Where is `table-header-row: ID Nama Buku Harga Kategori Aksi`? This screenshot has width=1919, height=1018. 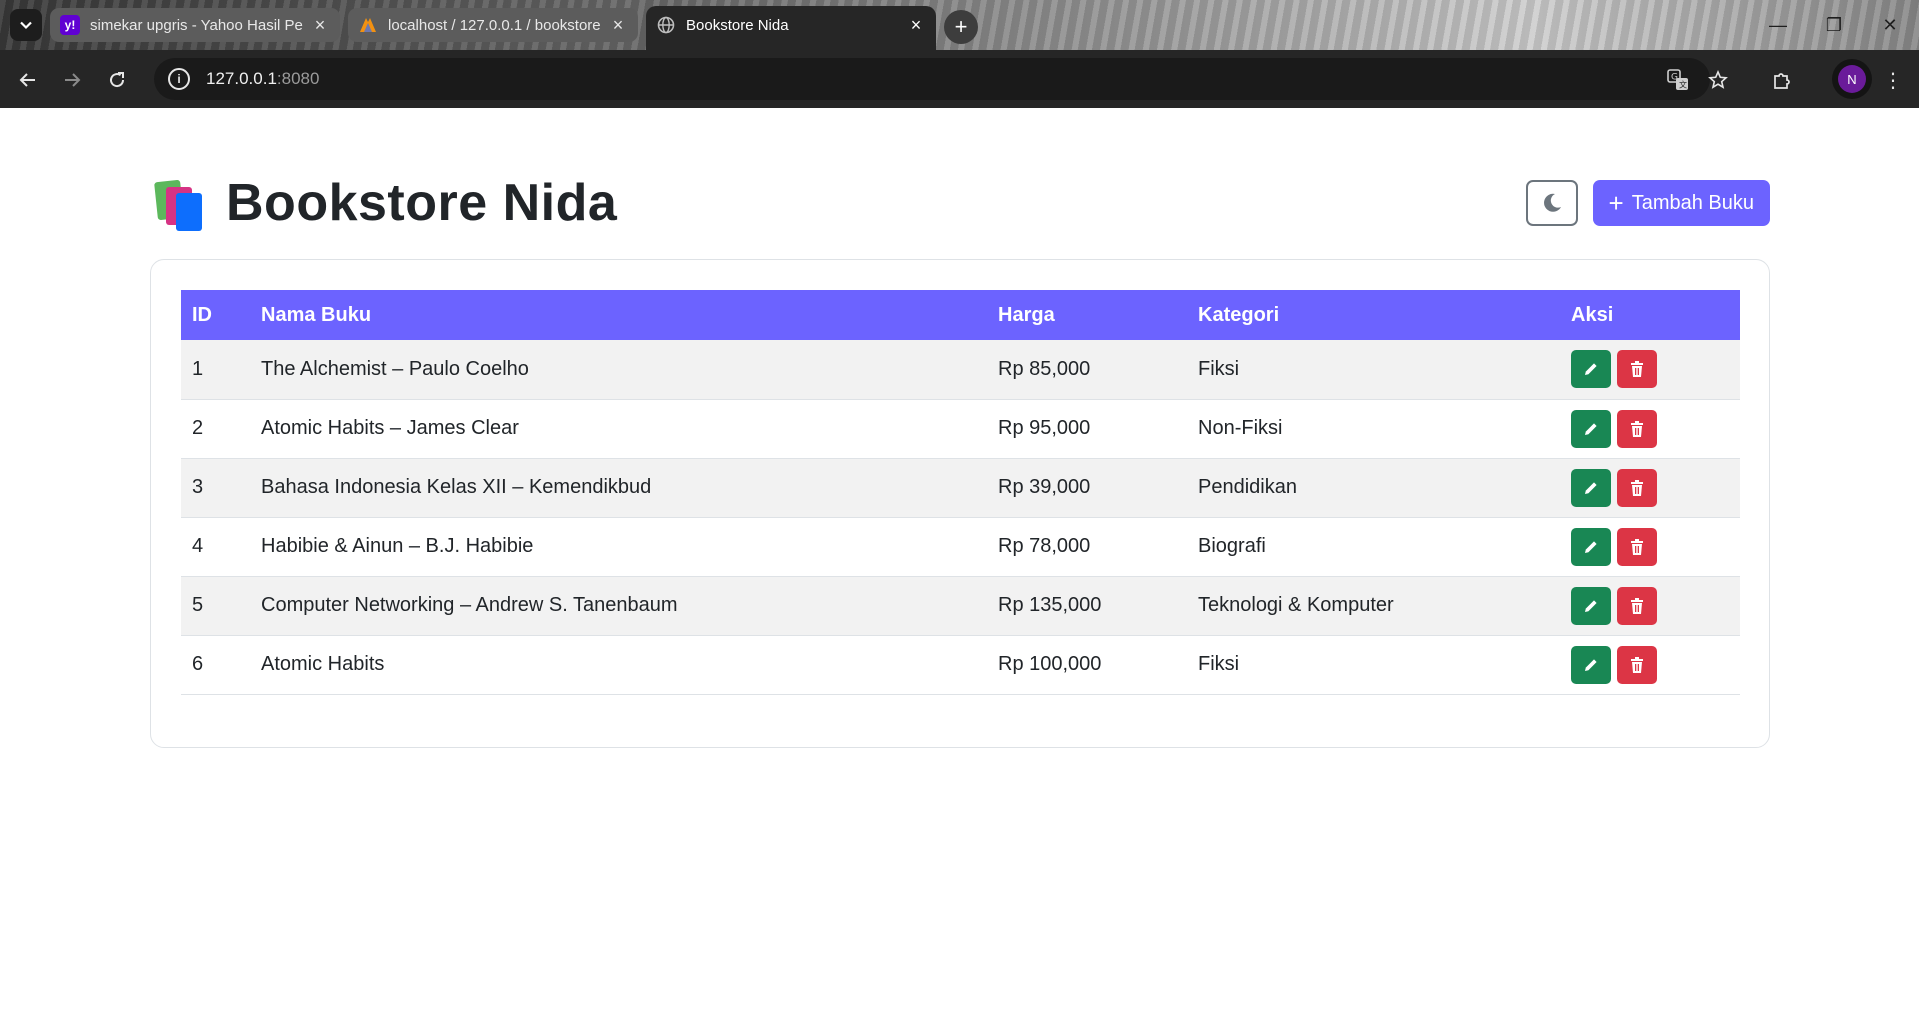 table-header-row: ID Nama Buku Harga Kategori Aksi is located at coordinates (960, 315).